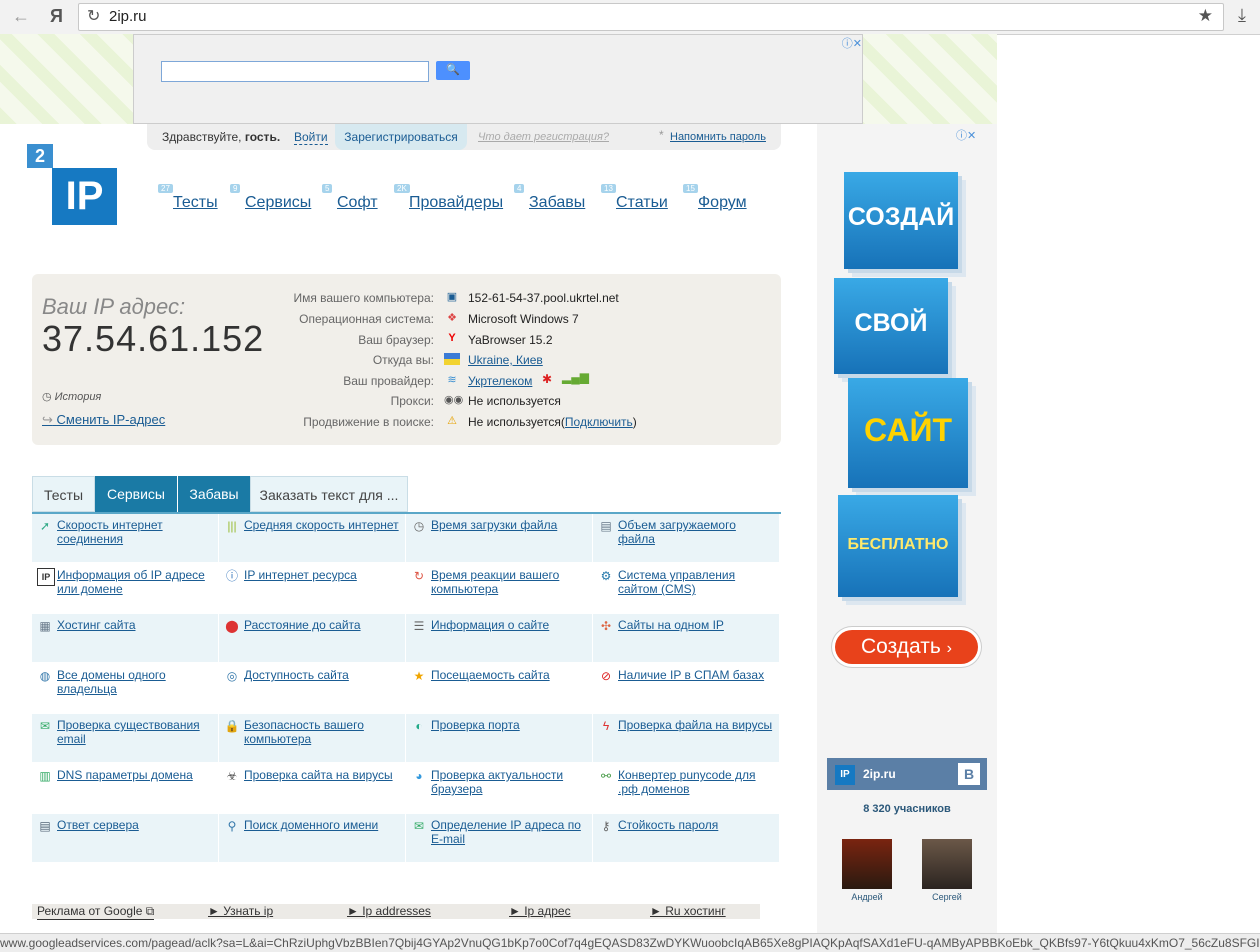 The height and width of the screenshot is (952, 1260). Describe the element at coordinates (63, 494) in the screenshot. I see `tab-tests: Тесты` at that location.